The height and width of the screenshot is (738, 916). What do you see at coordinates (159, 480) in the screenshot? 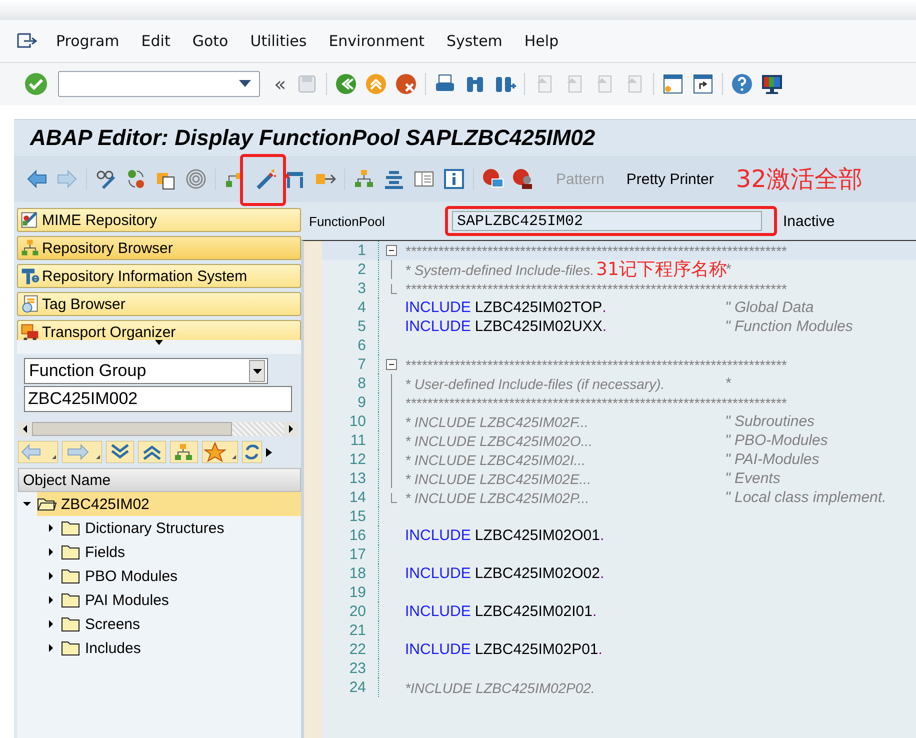
I see `column-header: Object Name` at bounding box center [159, 480].